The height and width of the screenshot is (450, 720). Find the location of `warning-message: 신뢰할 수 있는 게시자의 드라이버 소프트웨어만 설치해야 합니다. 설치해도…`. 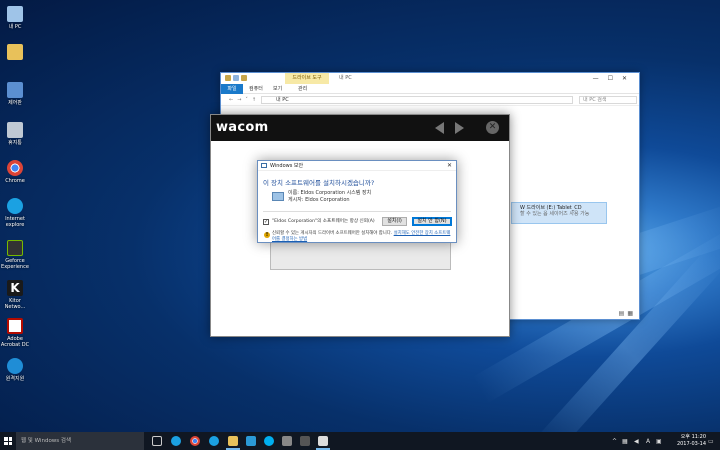

warning-message: 신뢰할 수 있는 게시자의 드라이버 소프트웨어만 설치해야 합니다. 설치해도… is located at coordinates (363, 236).